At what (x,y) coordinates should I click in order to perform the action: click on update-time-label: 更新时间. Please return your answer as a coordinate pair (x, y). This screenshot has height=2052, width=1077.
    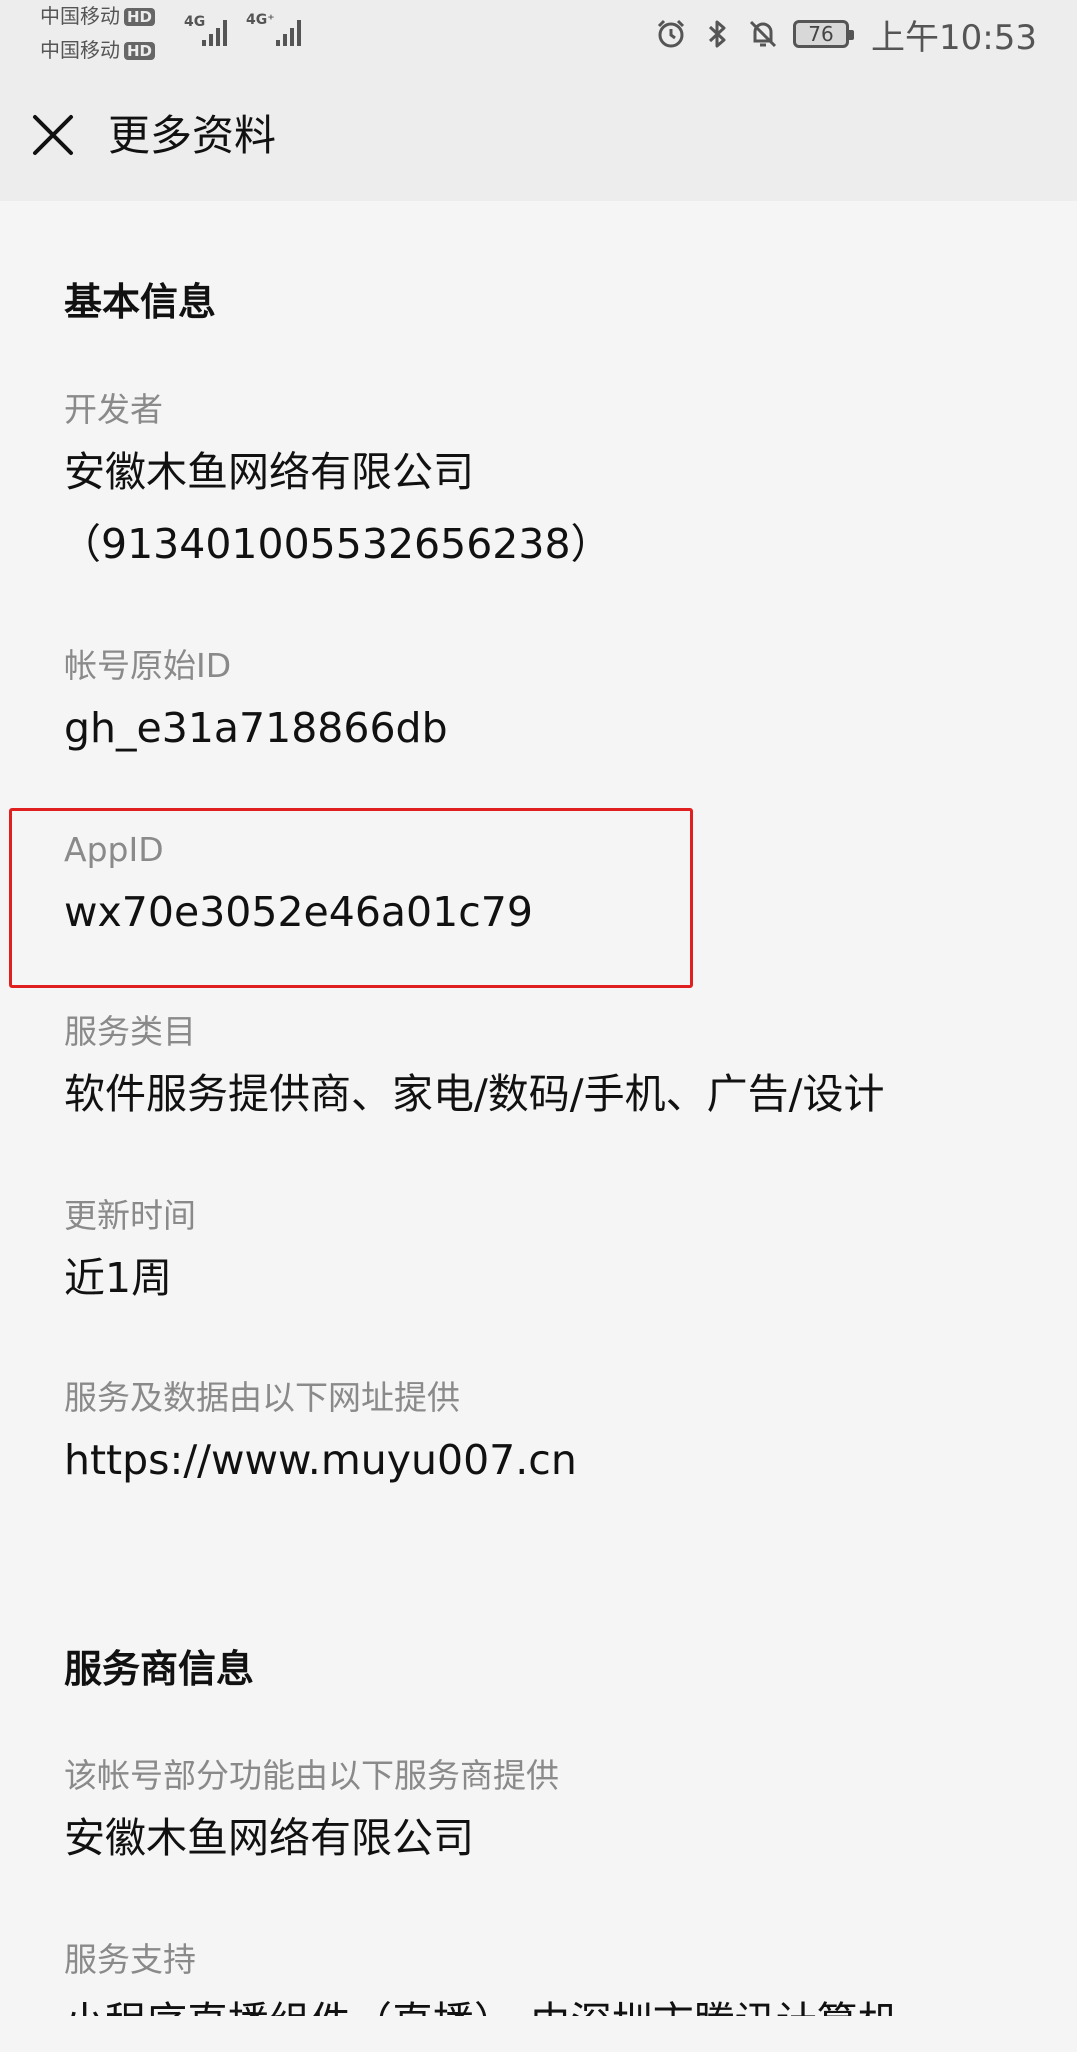
    Looking at the image, I should click on (130, 1215).